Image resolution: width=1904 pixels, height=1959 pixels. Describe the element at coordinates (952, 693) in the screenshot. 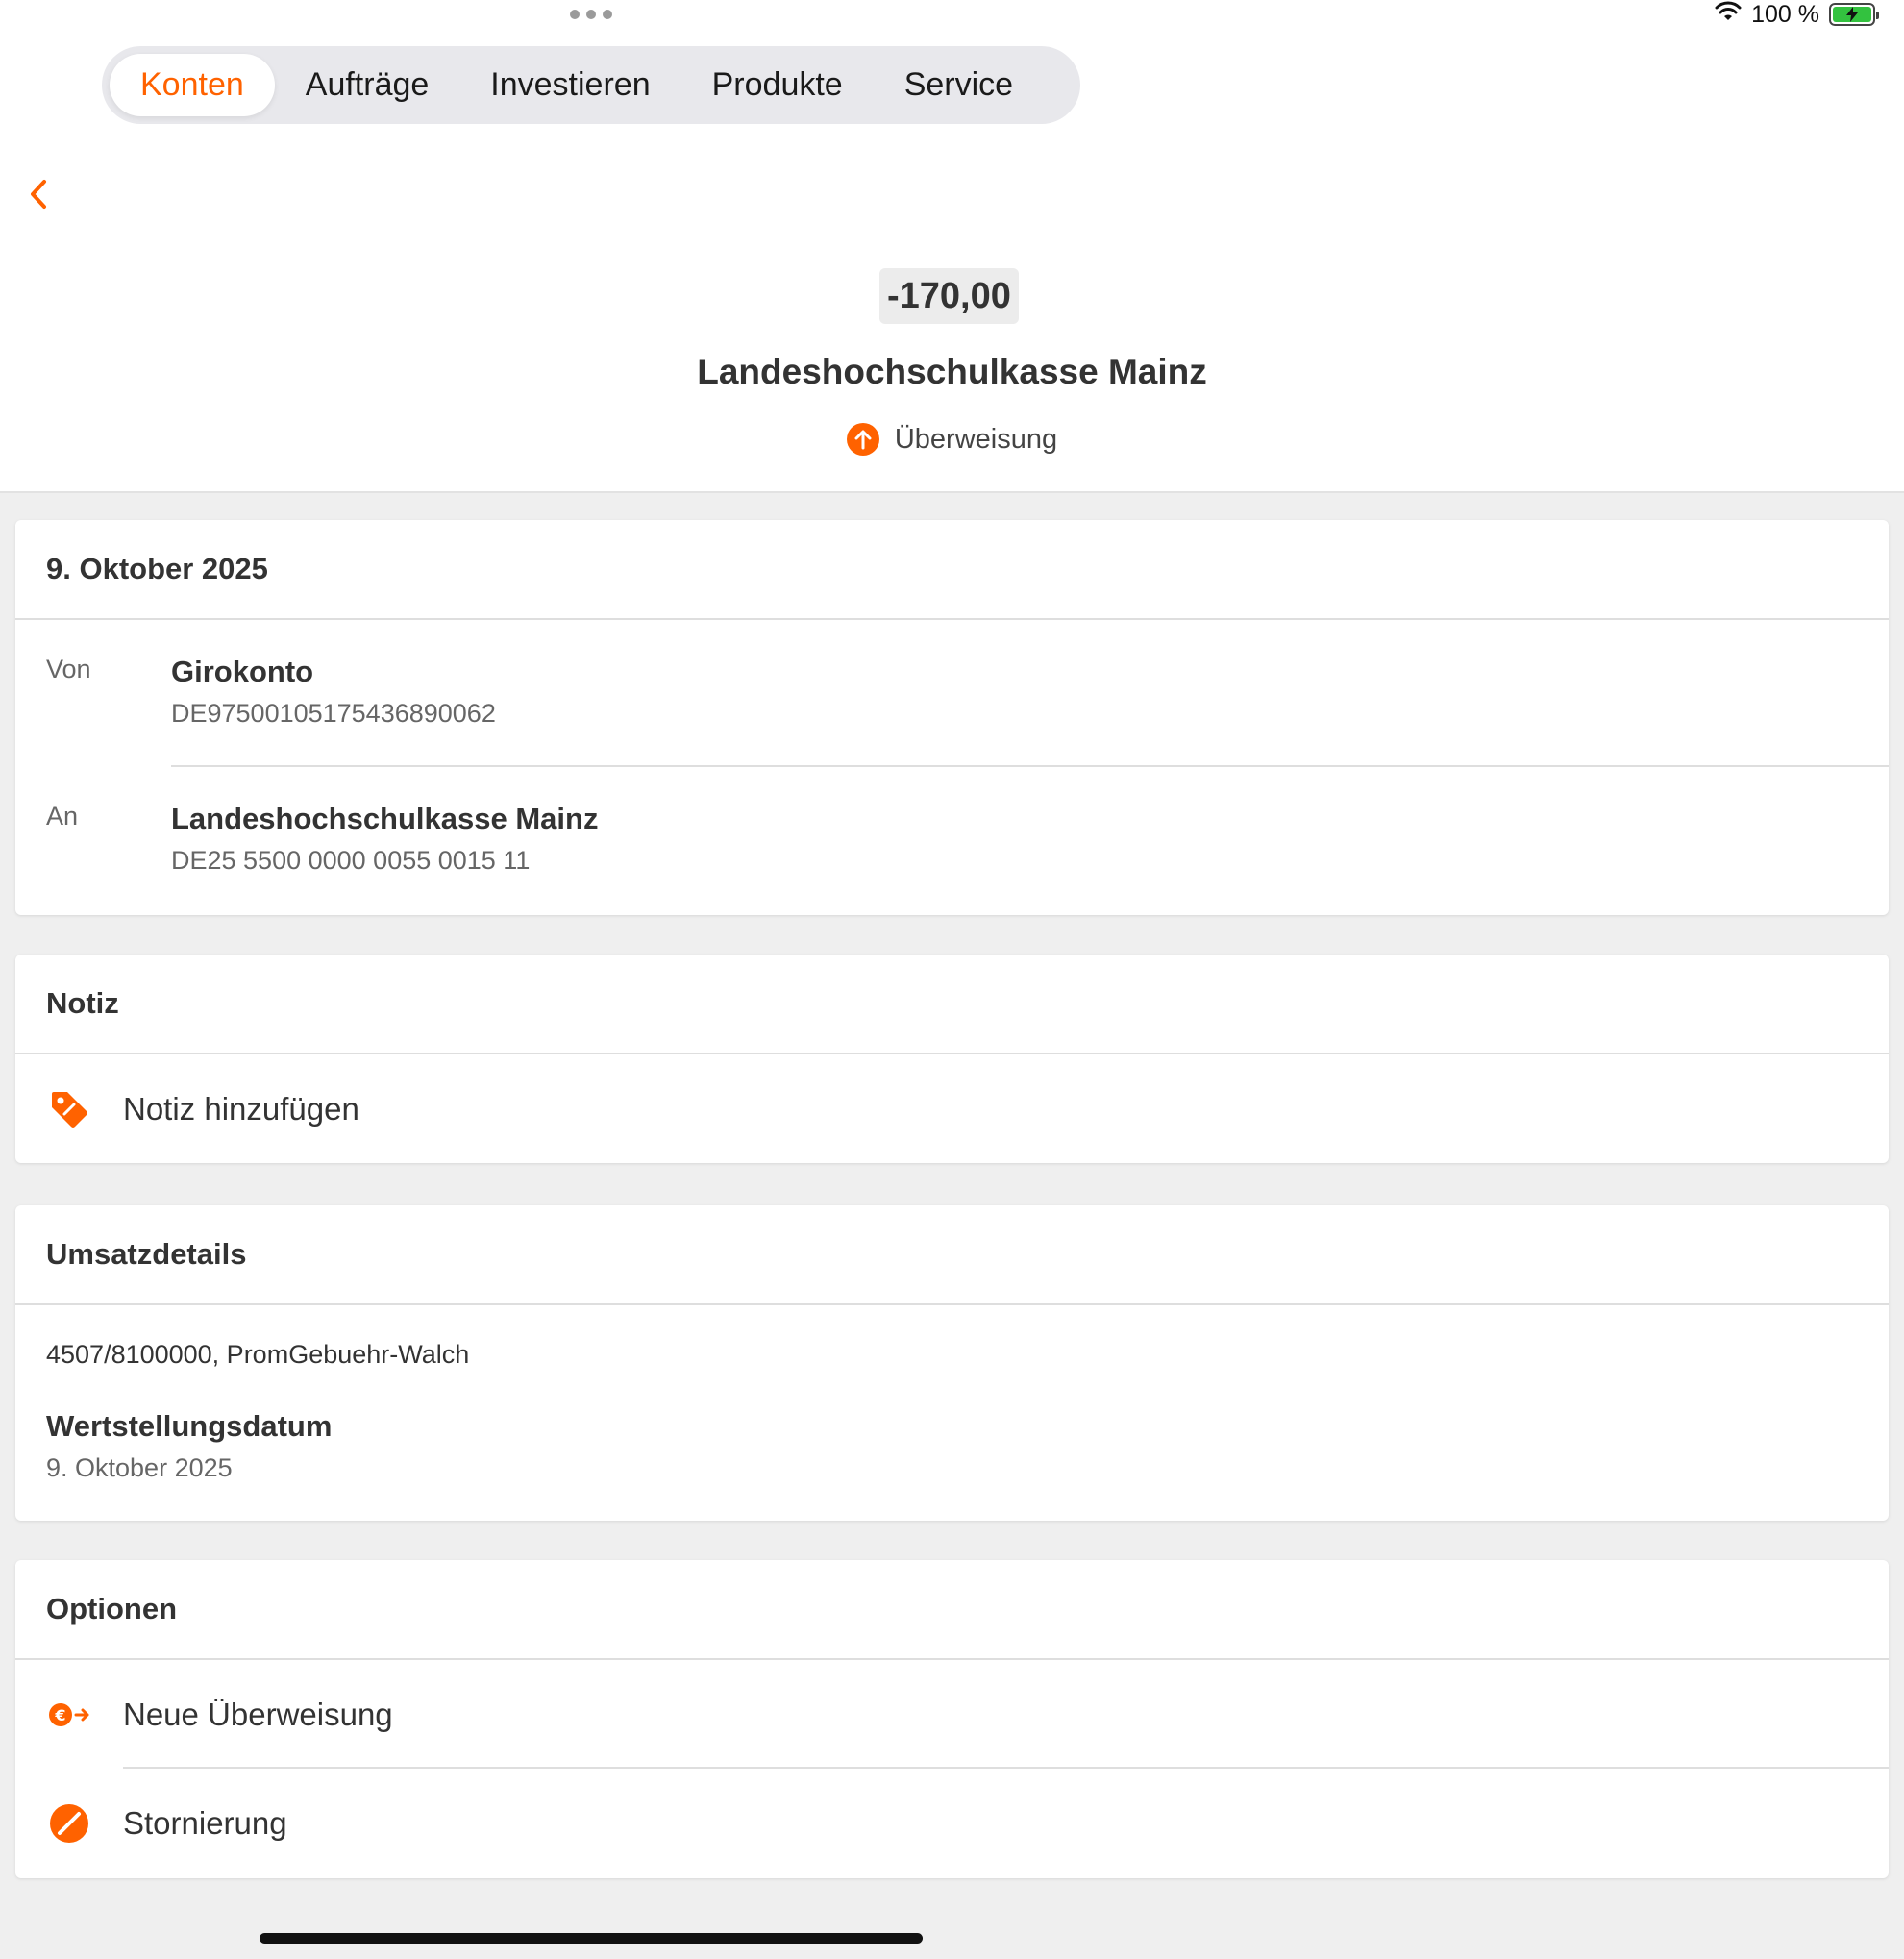

I see `from-row: Von Girokonto DE97500105175436890062` at that location.